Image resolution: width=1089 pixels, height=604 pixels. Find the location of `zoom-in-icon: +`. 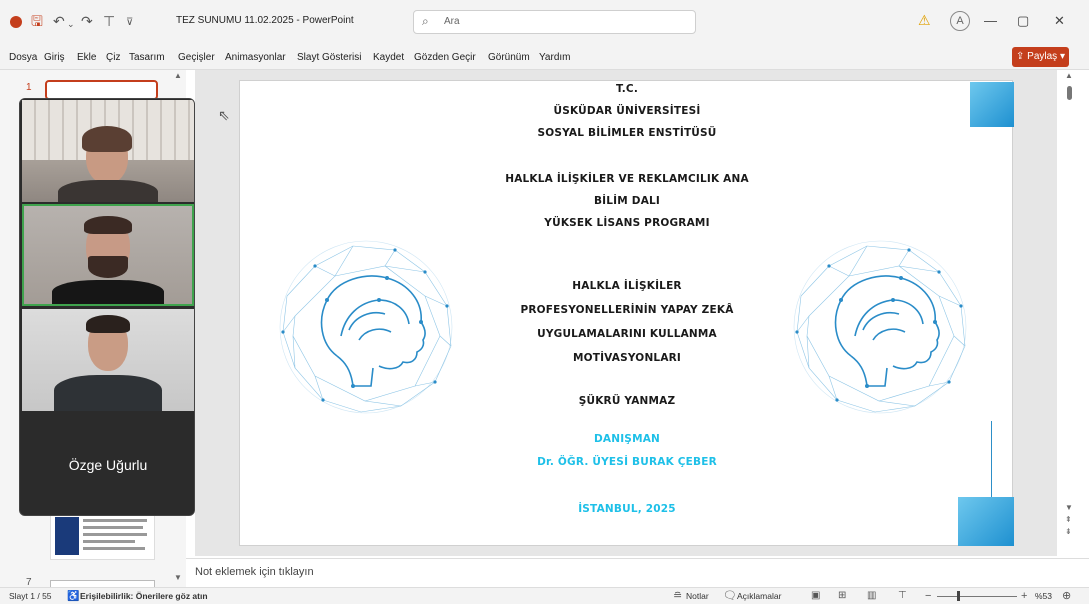

zoom-in-icon: + is located at coordinates (1024, 596).